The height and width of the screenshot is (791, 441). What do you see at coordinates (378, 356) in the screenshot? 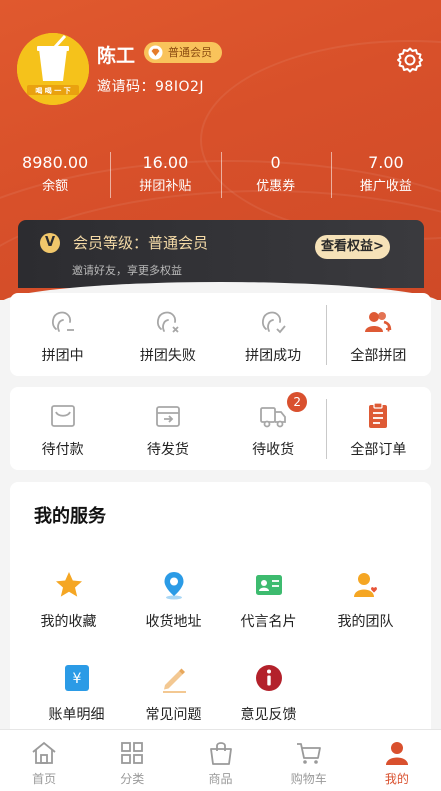
I see `all-groups-label: 全部拼团` at bounding box center [378, 356].